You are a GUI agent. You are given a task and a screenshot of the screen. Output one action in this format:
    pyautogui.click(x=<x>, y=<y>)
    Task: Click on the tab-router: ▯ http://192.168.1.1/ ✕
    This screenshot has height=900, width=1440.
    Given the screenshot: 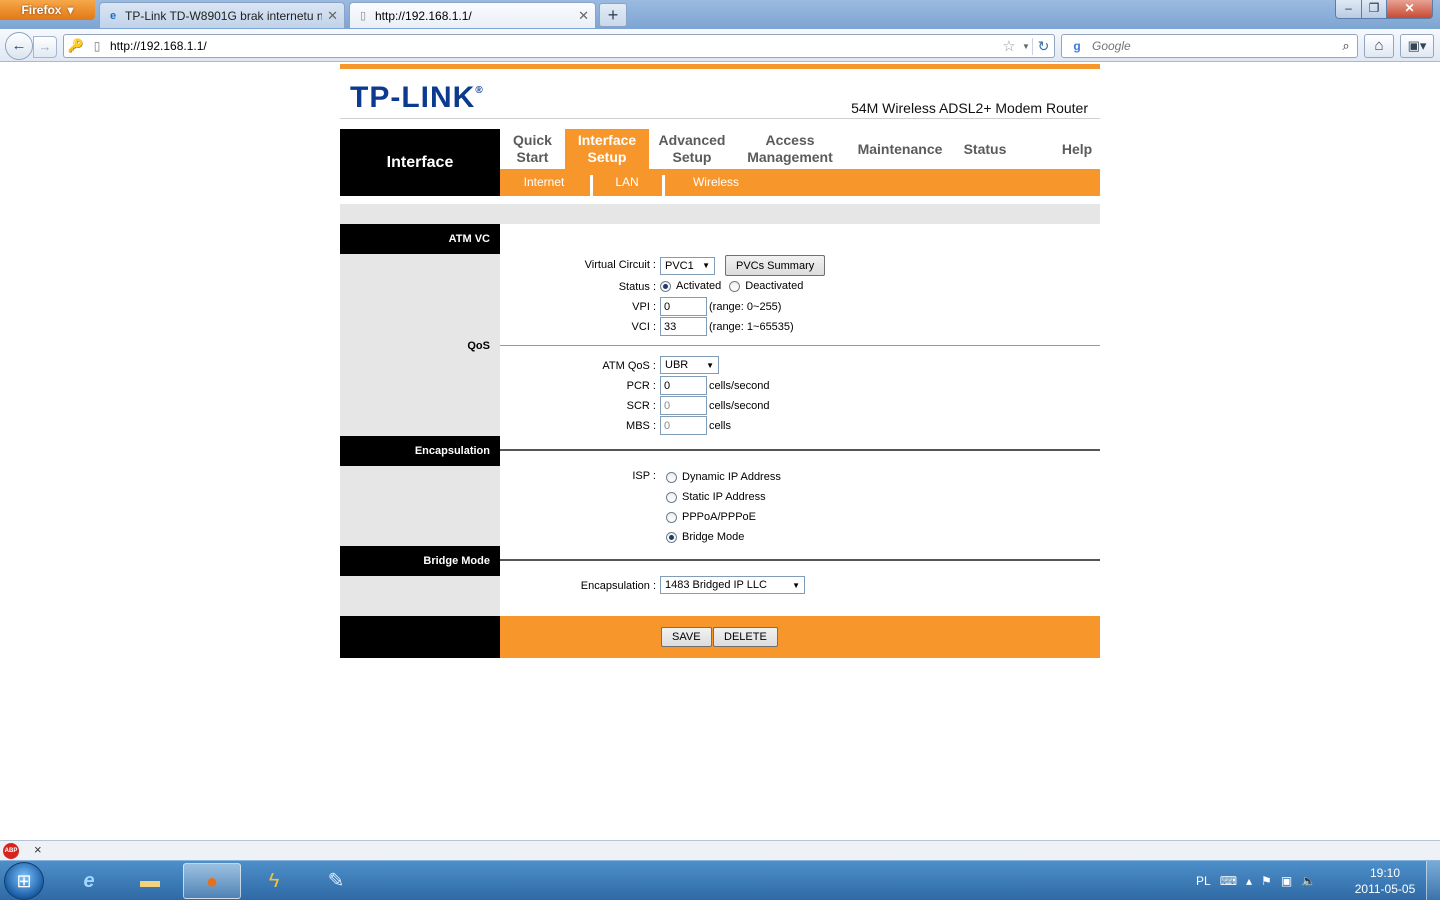 What is the action you would take?
    pyautogui.click(x=472, y=15)
    